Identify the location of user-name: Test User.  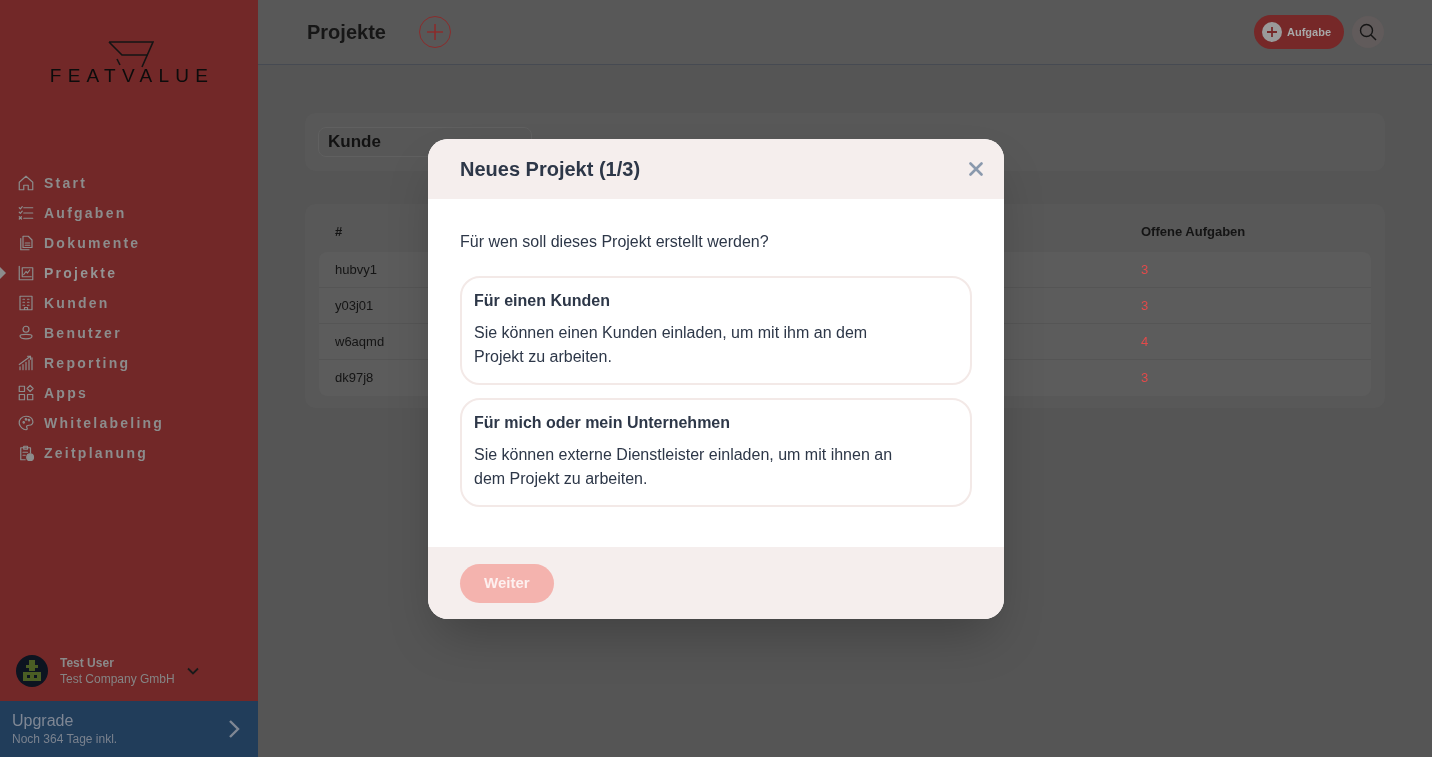
(87, 663).